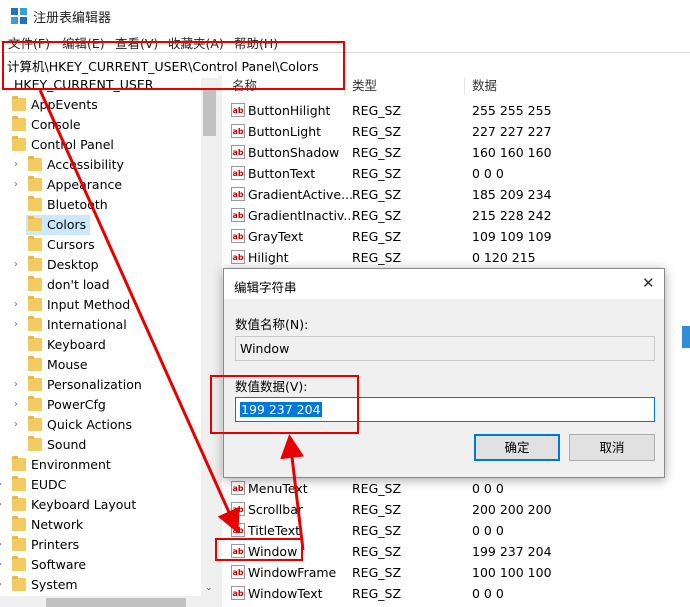  Describe the element at coordinates (484, 86) in the screenshot. I see `column-header-data: 数据` at that location.